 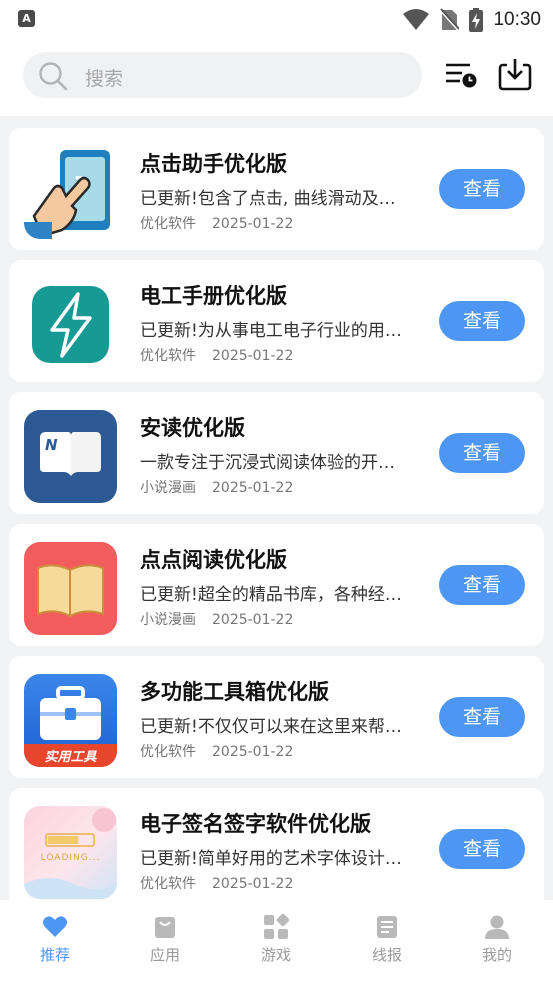 I want to click on tab-label: 应用, so click(x=164, y=955).